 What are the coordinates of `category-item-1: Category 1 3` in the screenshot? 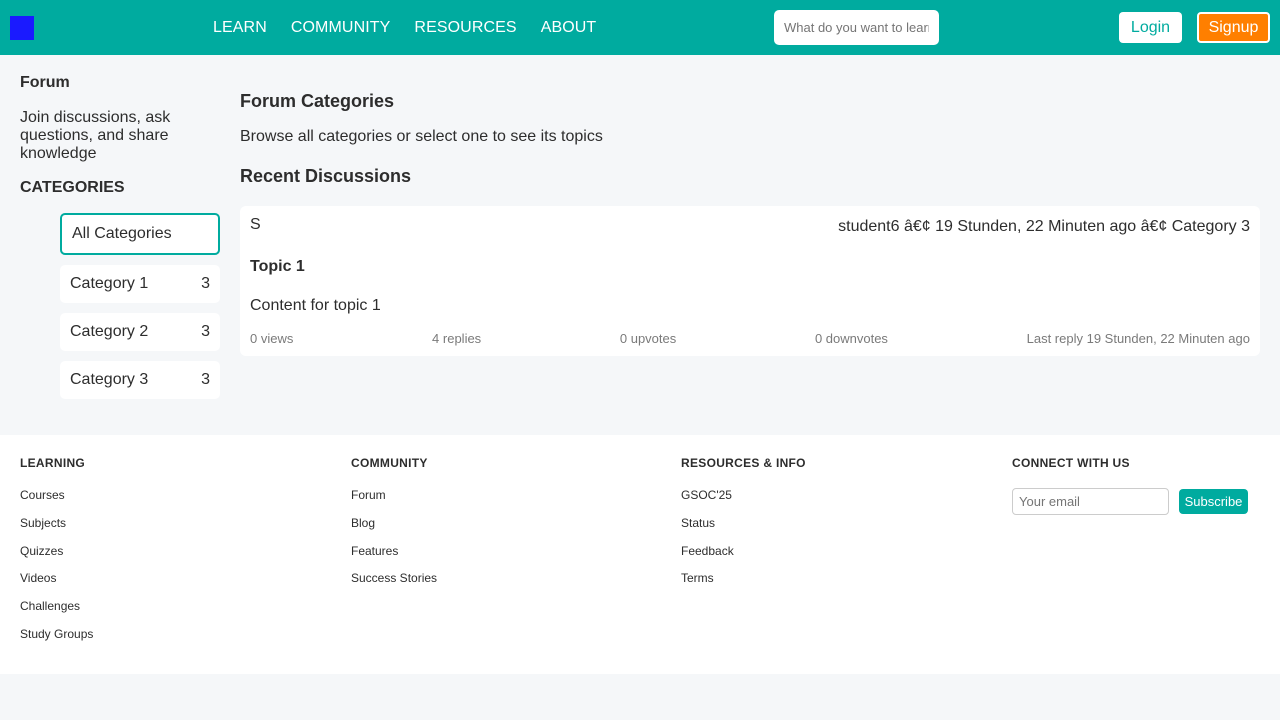 It's located at (140, 284).